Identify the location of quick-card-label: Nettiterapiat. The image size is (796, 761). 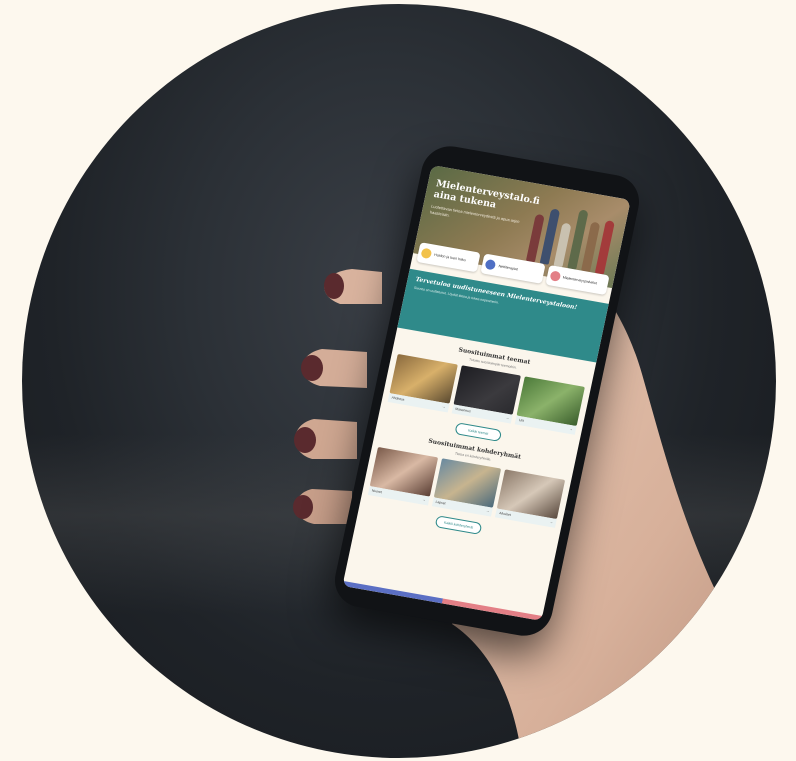
(508, 268).